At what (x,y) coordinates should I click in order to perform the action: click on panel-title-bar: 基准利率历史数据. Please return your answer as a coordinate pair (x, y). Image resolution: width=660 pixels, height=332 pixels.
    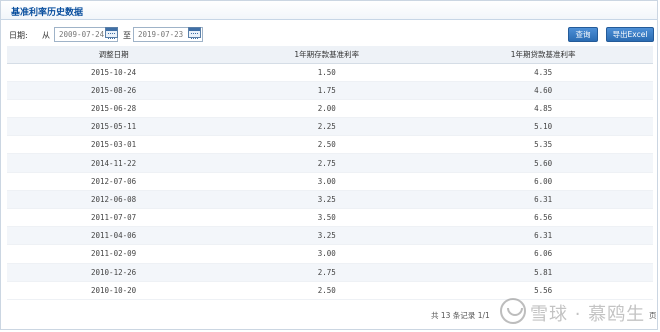
    Looking at the image, I should click on (329, 10).